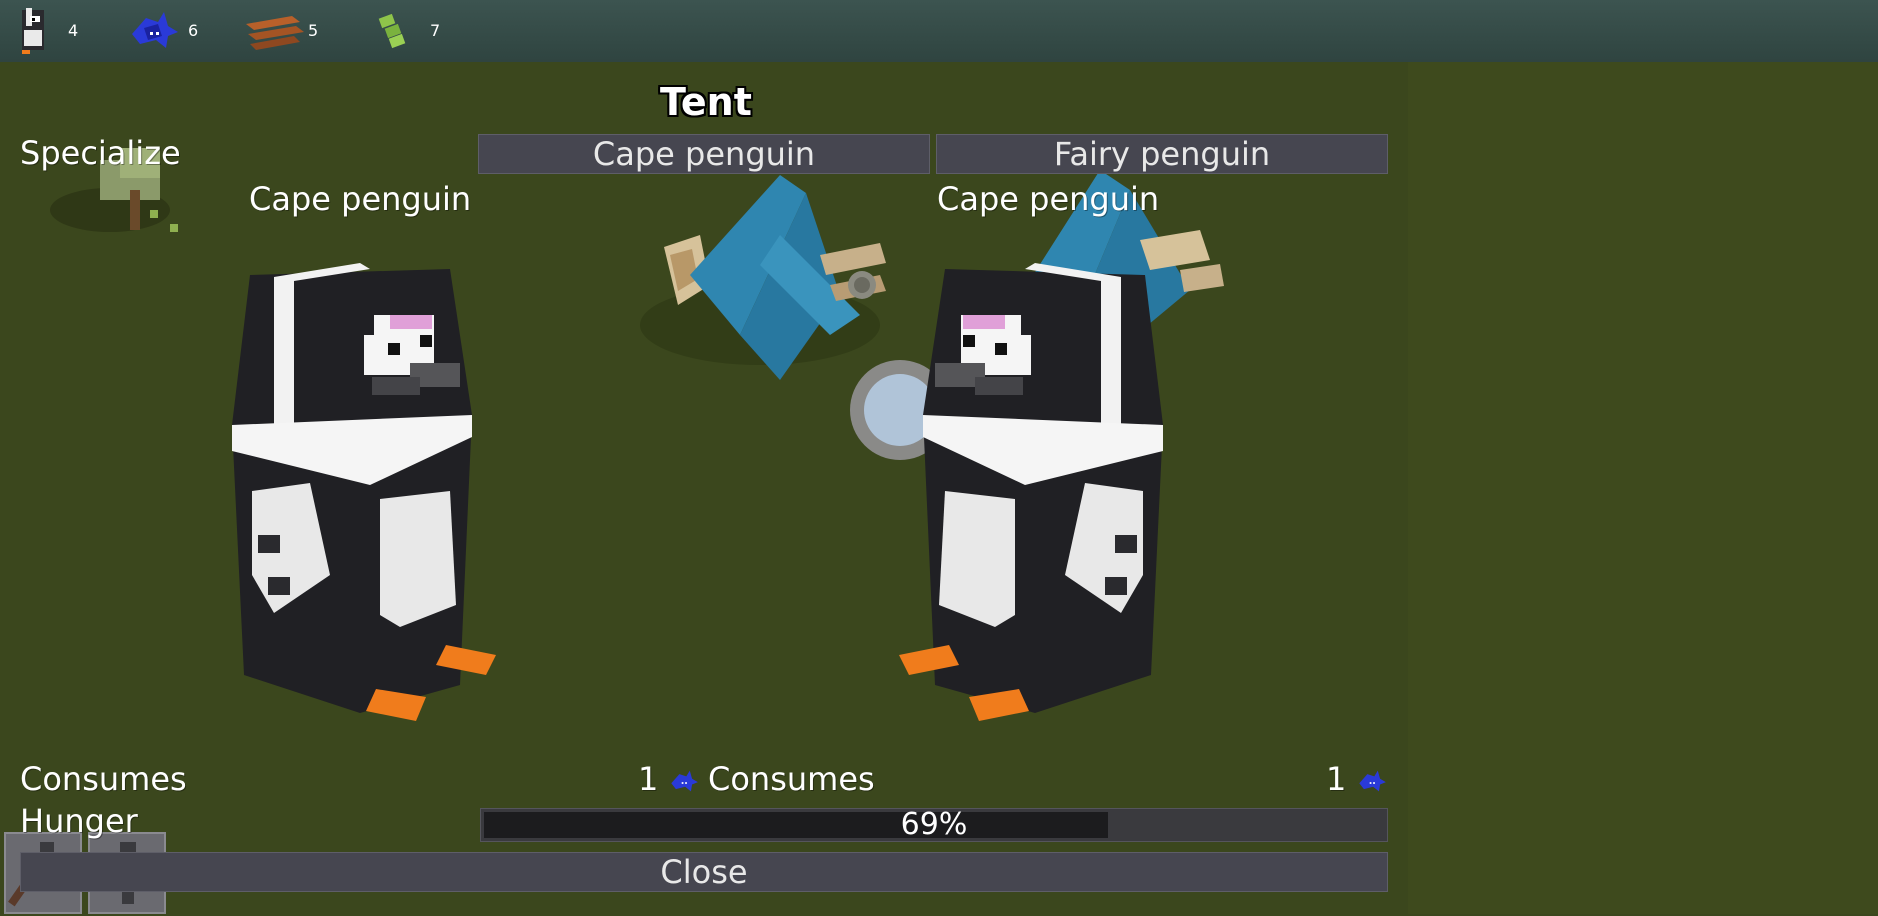 This screenshot has width=1878, height=916. I want to click on hunger-percent: 69%, so click(934, 824).